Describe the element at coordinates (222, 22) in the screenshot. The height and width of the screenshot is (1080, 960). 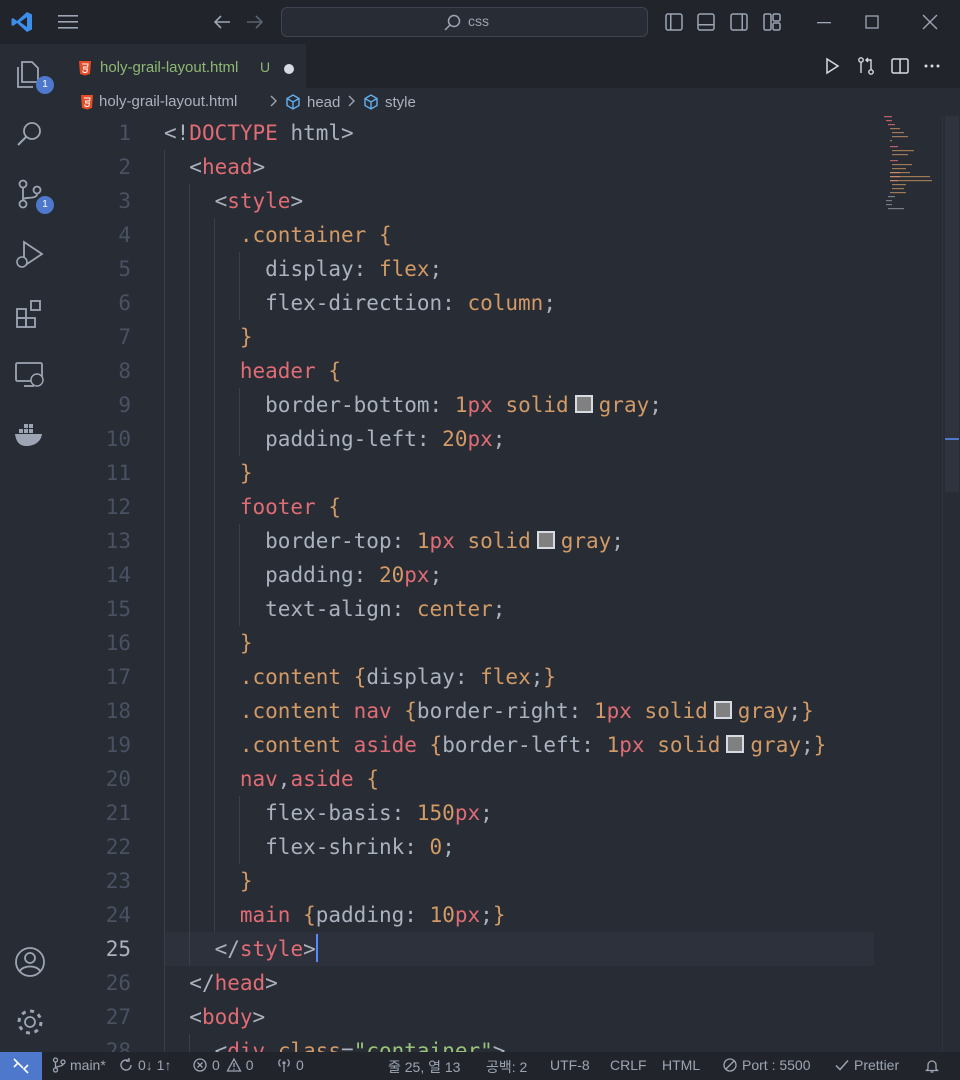
I see `back-arrow-icon` at that location.